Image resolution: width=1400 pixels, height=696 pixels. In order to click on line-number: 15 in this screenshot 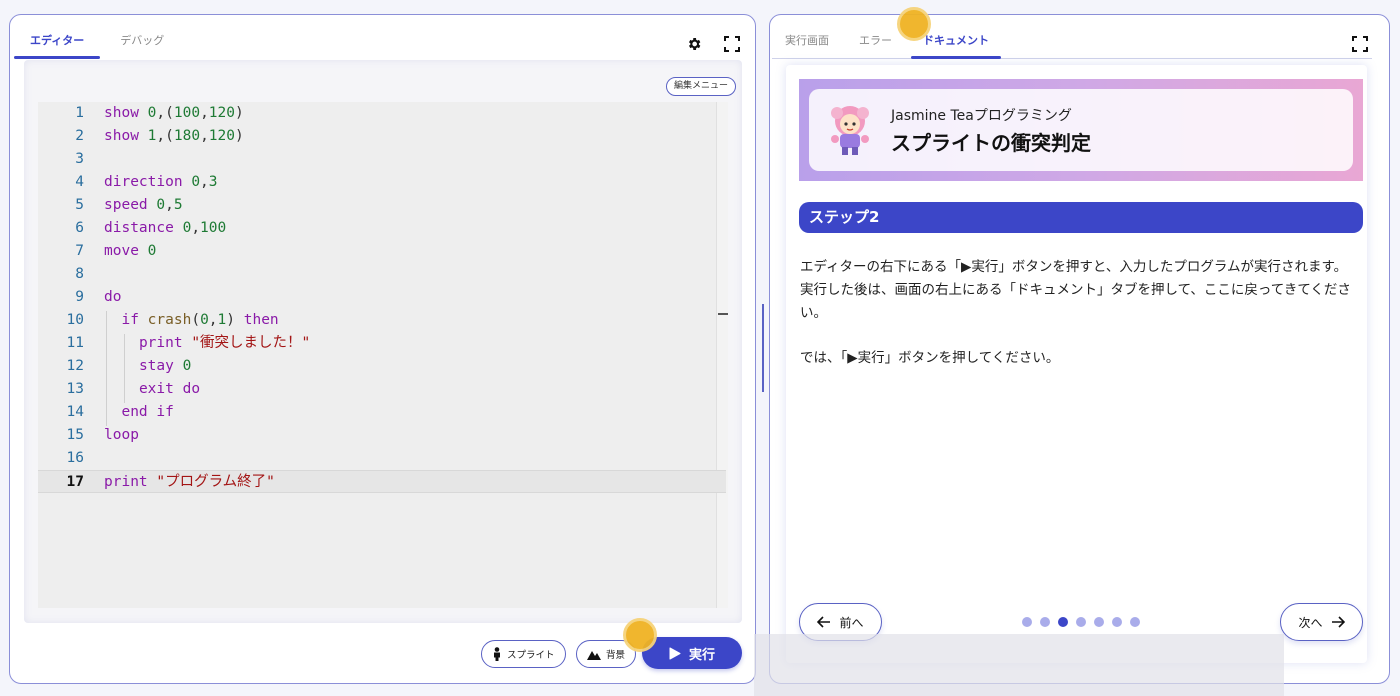, I will do `click(75, 435)`.